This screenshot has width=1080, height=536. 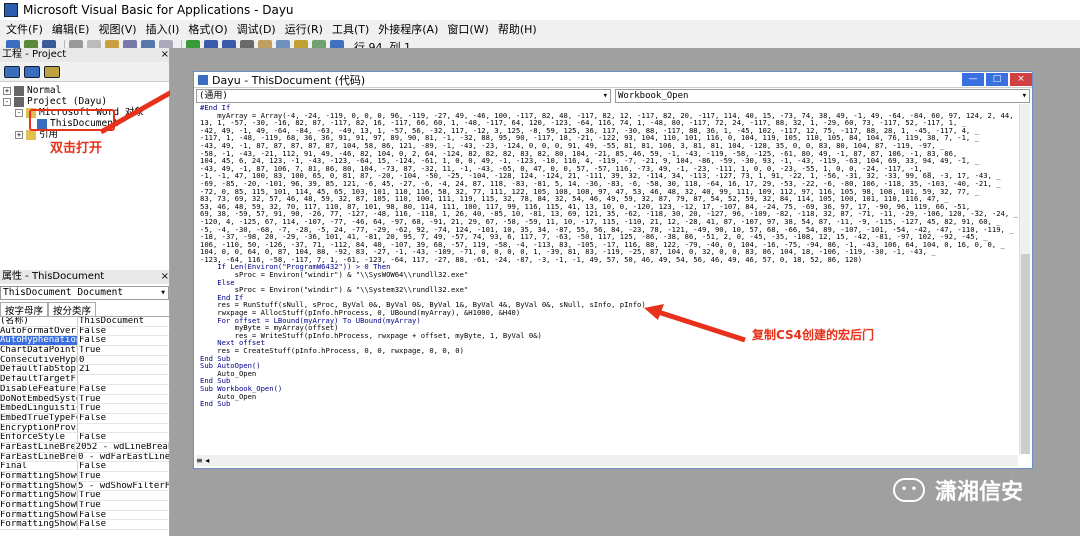 I want to click on property-row: AutoFormatOverrideFalse, so click(x=84, y=331).